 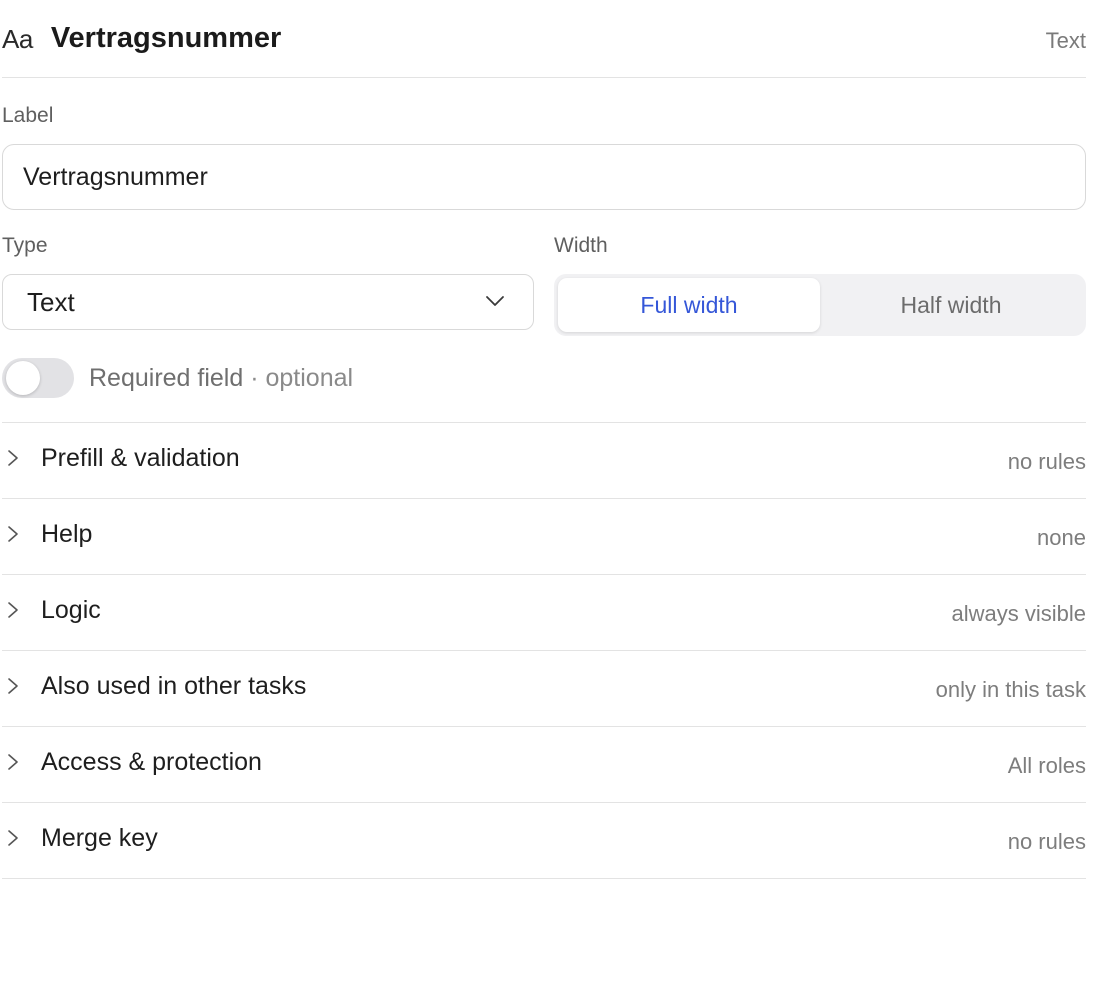 I want to click on required-optional-hint: · optional, so click(x=298, y=377).